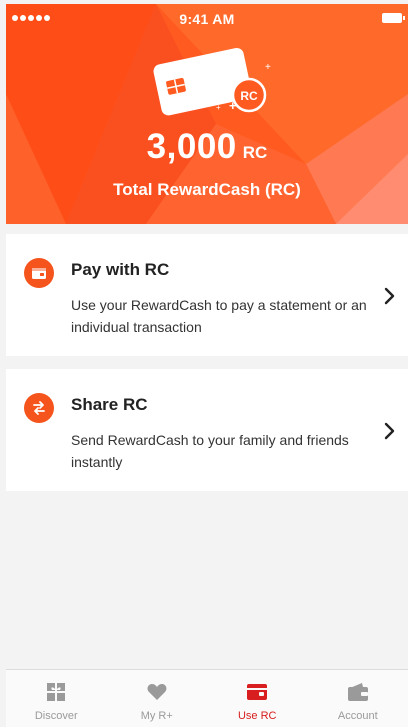  I want to click on balance: 3,000 RC, so click(207, 147).